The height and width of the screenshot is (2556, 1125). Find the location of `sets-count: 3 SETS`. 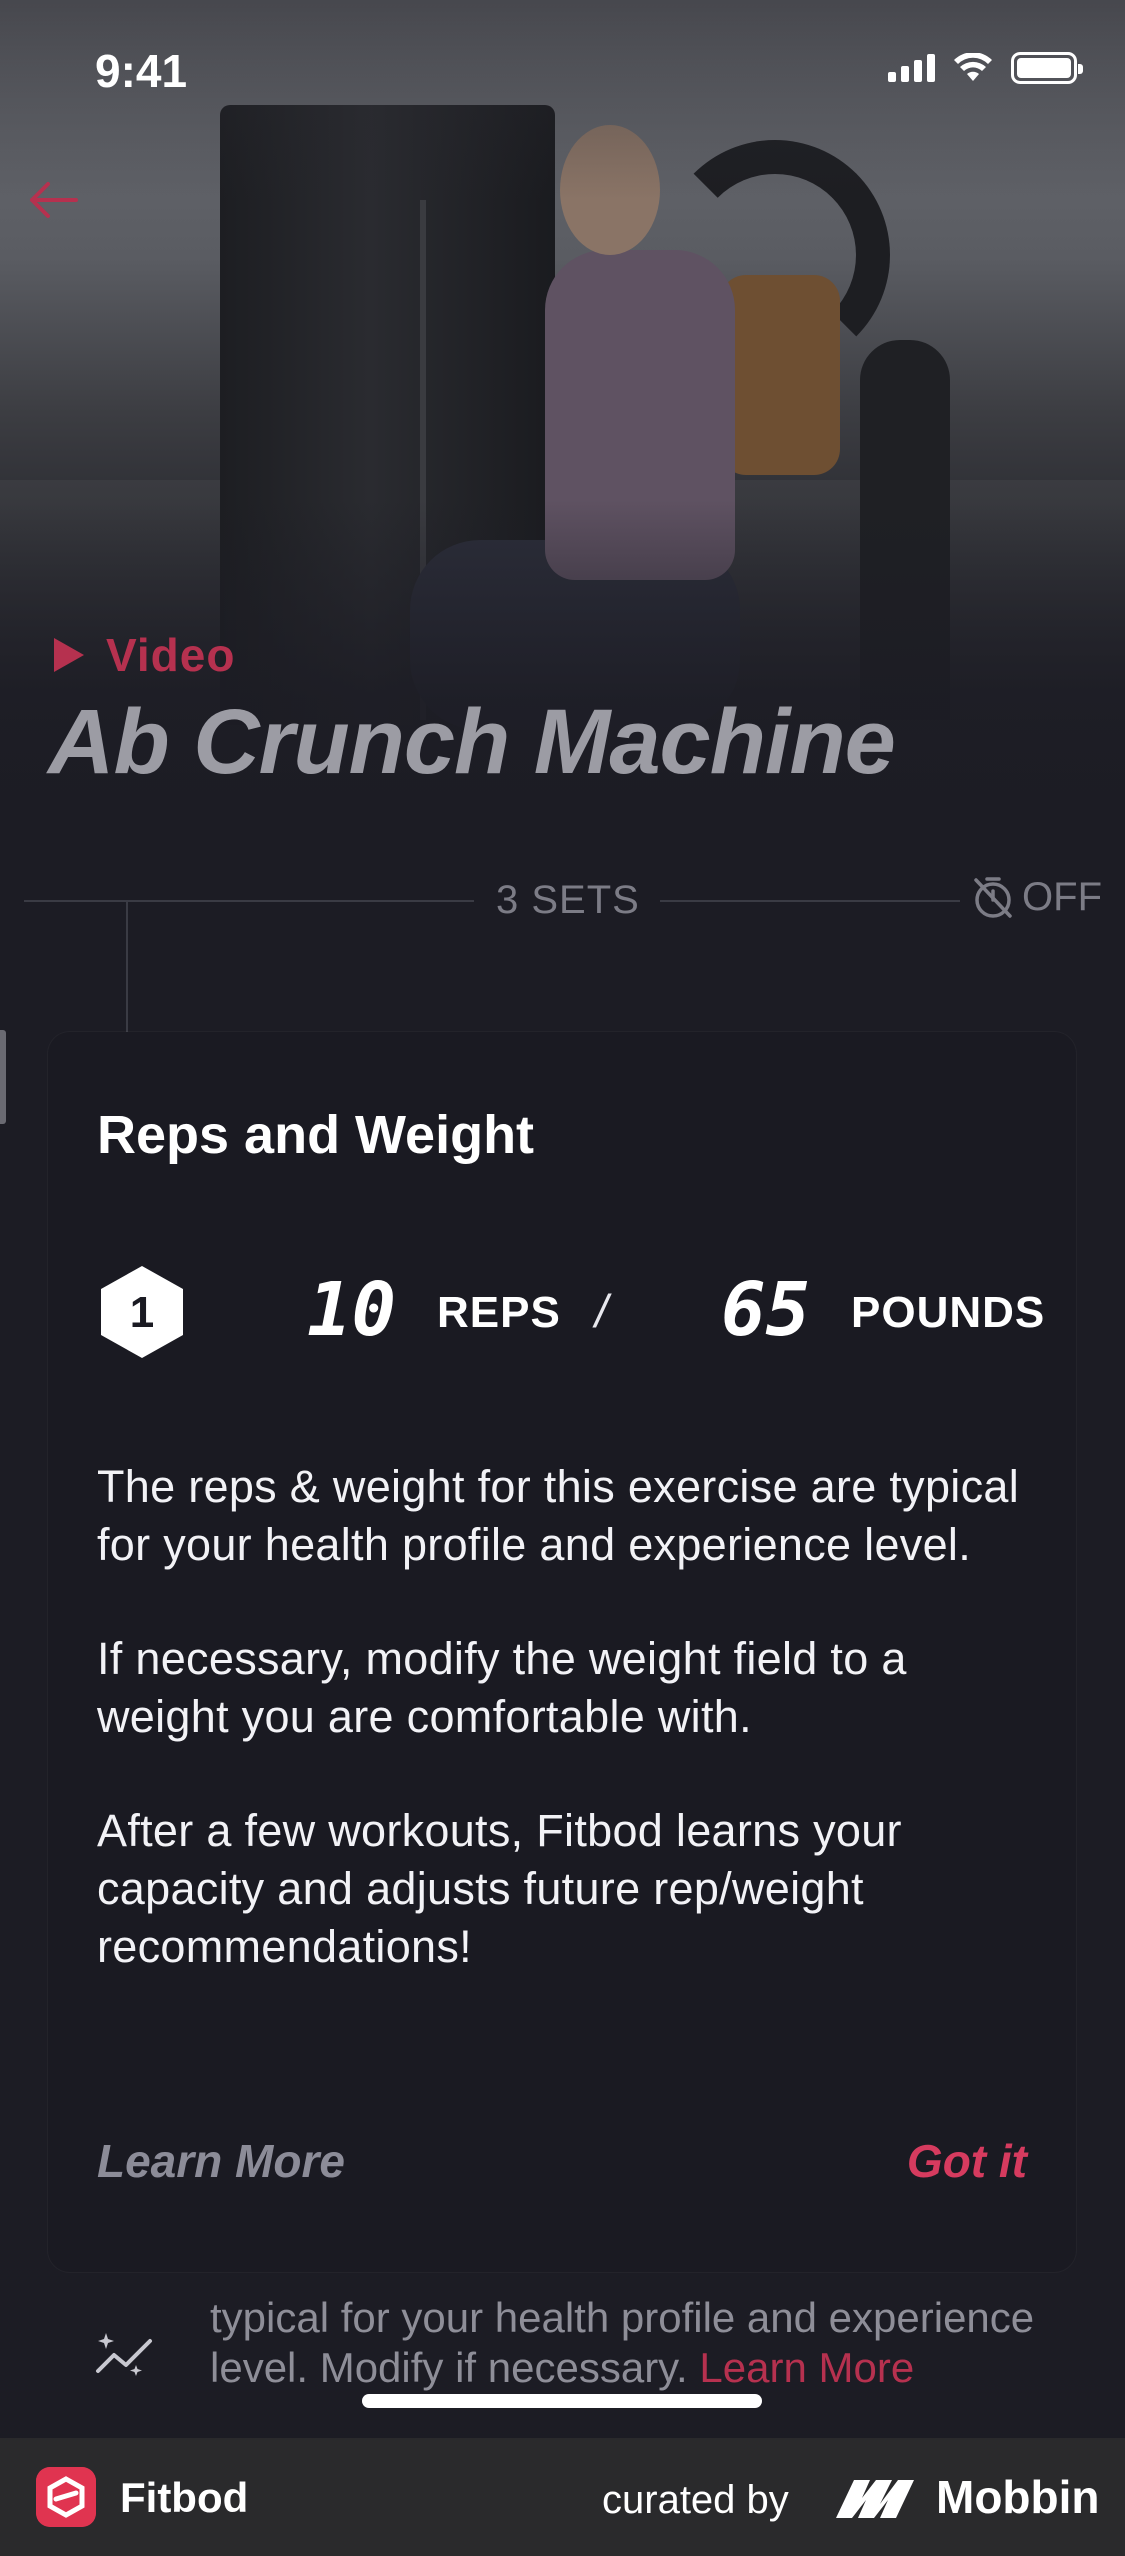

sets-count: 3 SETS is located at coordinates (568, 900).